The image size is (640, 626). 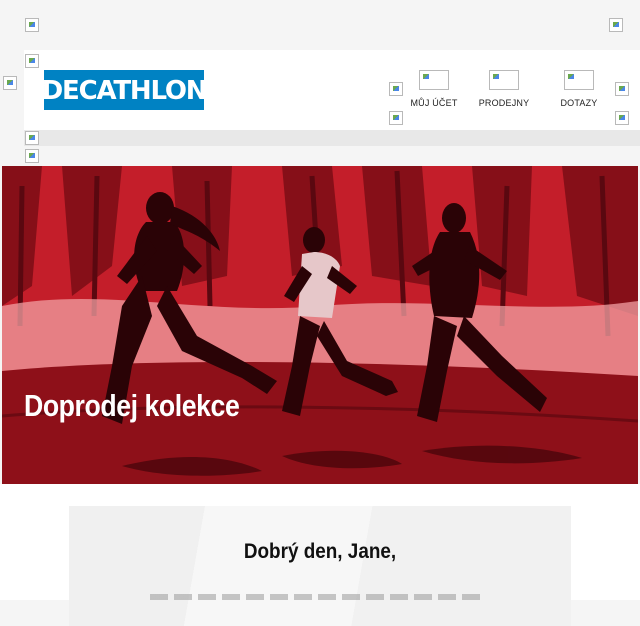 I want to click on help-icon, so click(x=579, y=80).